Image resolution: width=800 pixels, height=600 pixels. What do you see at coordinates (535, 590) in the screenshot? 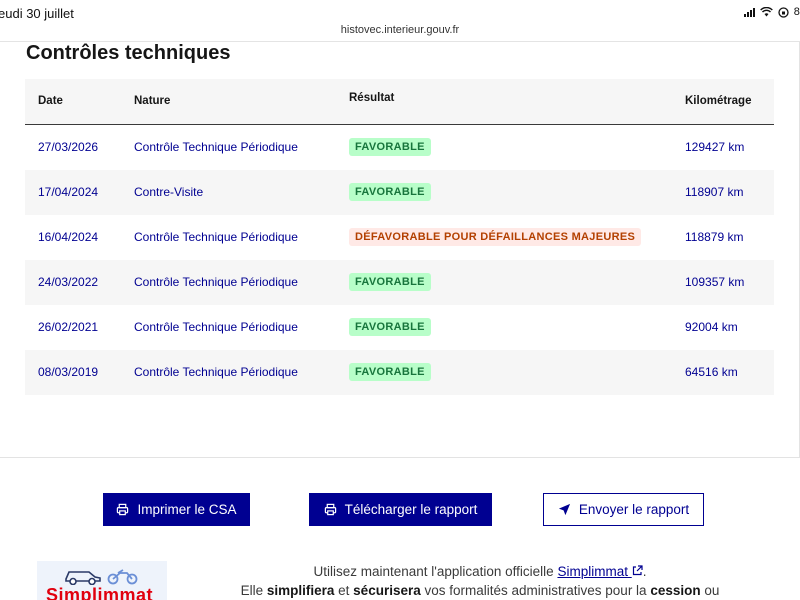
I see `promo-text-segment: vos formalités administratives pour la` at bounding box center [535, 590].